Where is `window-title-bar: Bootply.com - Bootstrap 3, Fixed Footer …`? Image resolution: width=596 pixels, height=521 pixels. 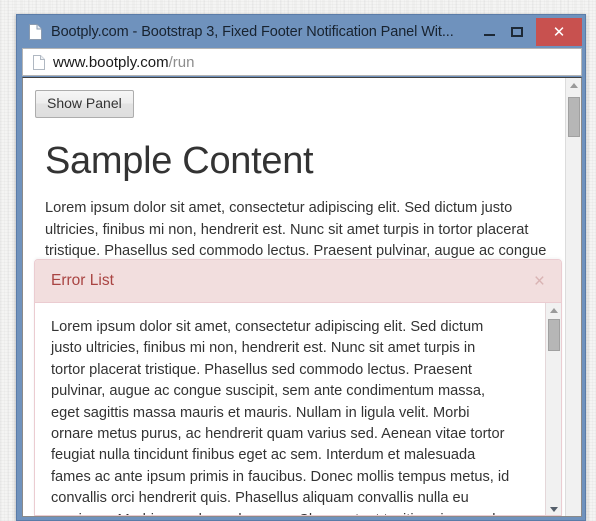
window-title-bar: Bootply.com - Bootstrap 3, Fixed Footer … is located at coordinates (301, 31).